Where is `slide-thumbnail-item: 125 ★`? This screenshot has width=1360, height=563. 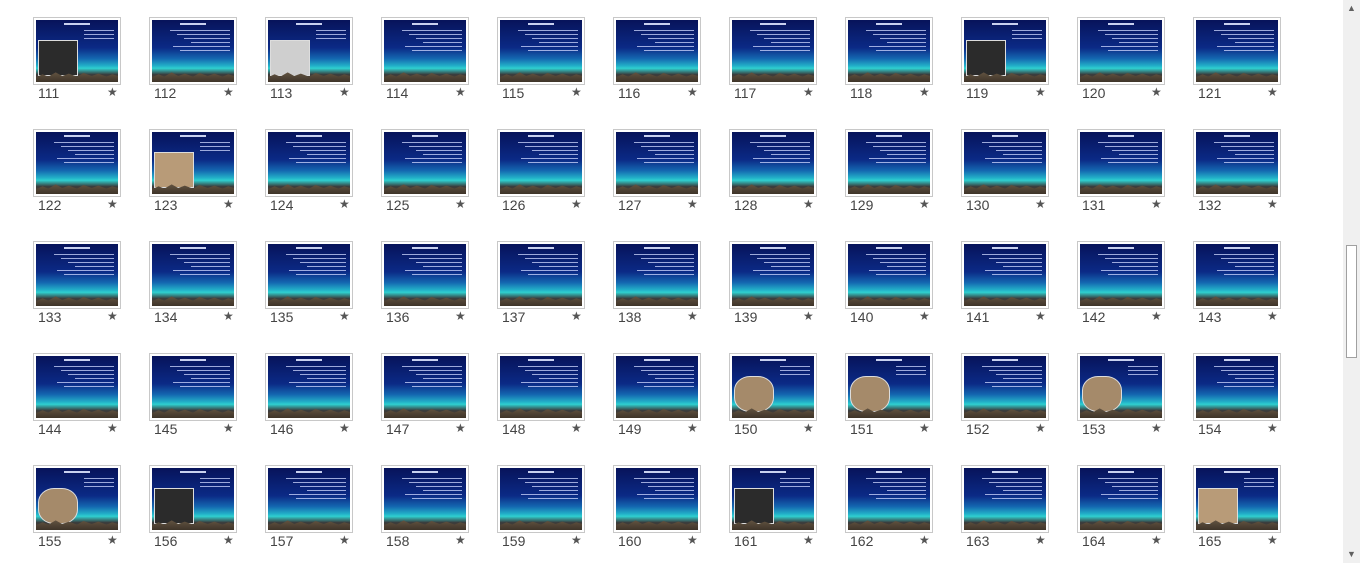
slide-thumbnail-item: 125 ★ is located at coordinates (440, 177).